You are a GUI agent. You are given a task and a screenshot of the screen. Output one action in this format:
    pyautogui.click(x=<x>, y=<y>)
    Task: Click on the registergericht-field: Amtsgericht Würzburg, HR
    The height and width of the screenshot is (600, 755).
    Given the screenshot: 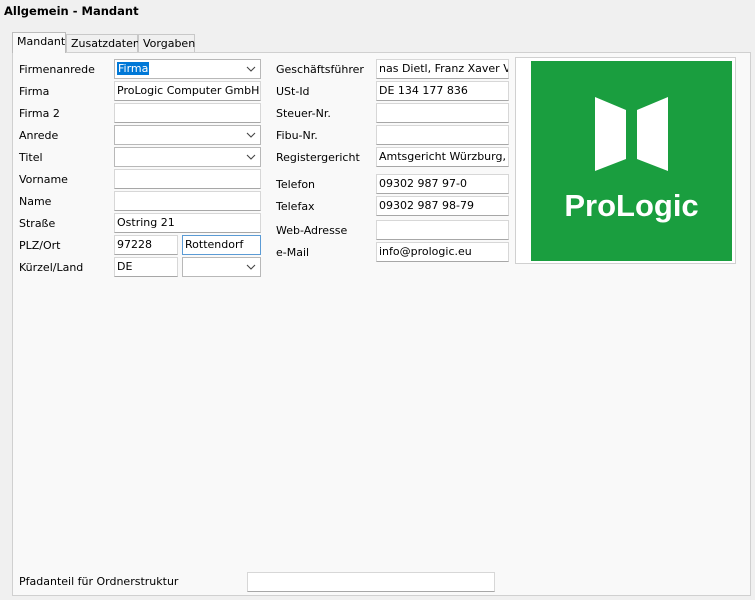 What is the action you would take?
    pyautogui.click(x=442, y=157)
    